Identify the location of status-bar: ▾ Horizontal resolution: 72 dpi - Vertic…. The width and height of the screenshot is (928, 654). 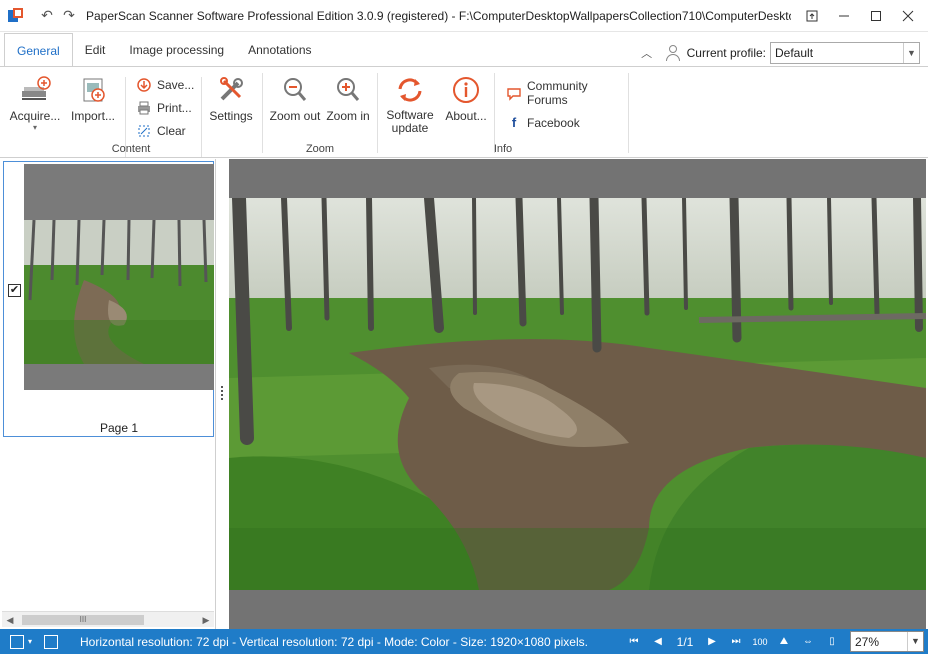
(464, 641).